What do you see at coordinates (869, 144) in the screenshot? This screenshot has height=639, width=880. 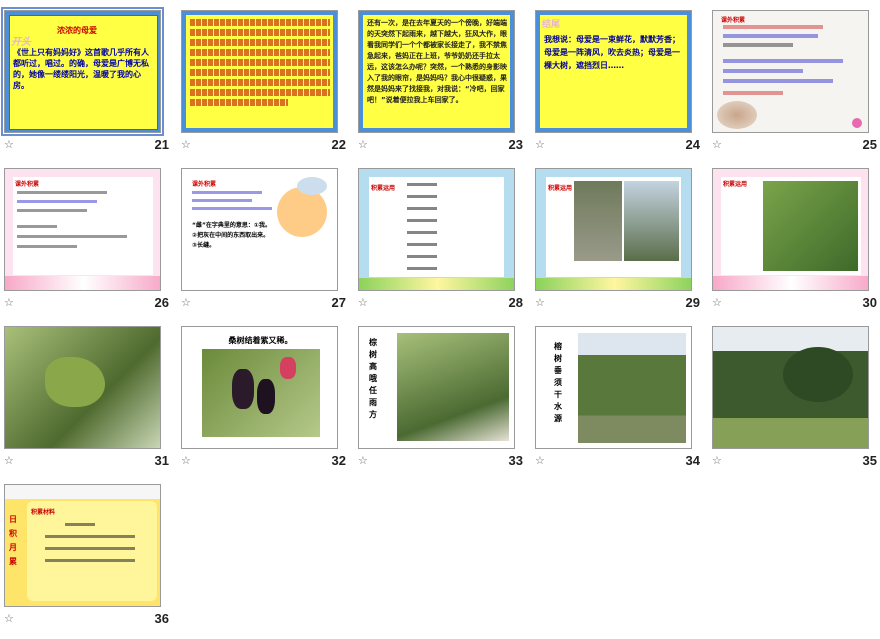 I see `slide-number: 25` at bounding box center [869, 144].